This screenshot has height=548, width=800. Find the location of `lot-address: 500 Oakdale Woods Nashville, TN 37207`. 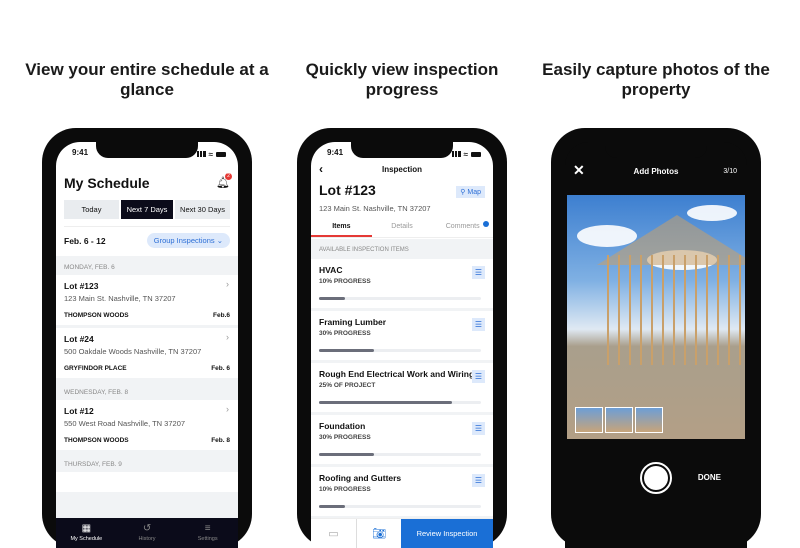

lot-address: 500 Oakdale Woods Nashville, TN 37207 is located at coordinates (133, 351).